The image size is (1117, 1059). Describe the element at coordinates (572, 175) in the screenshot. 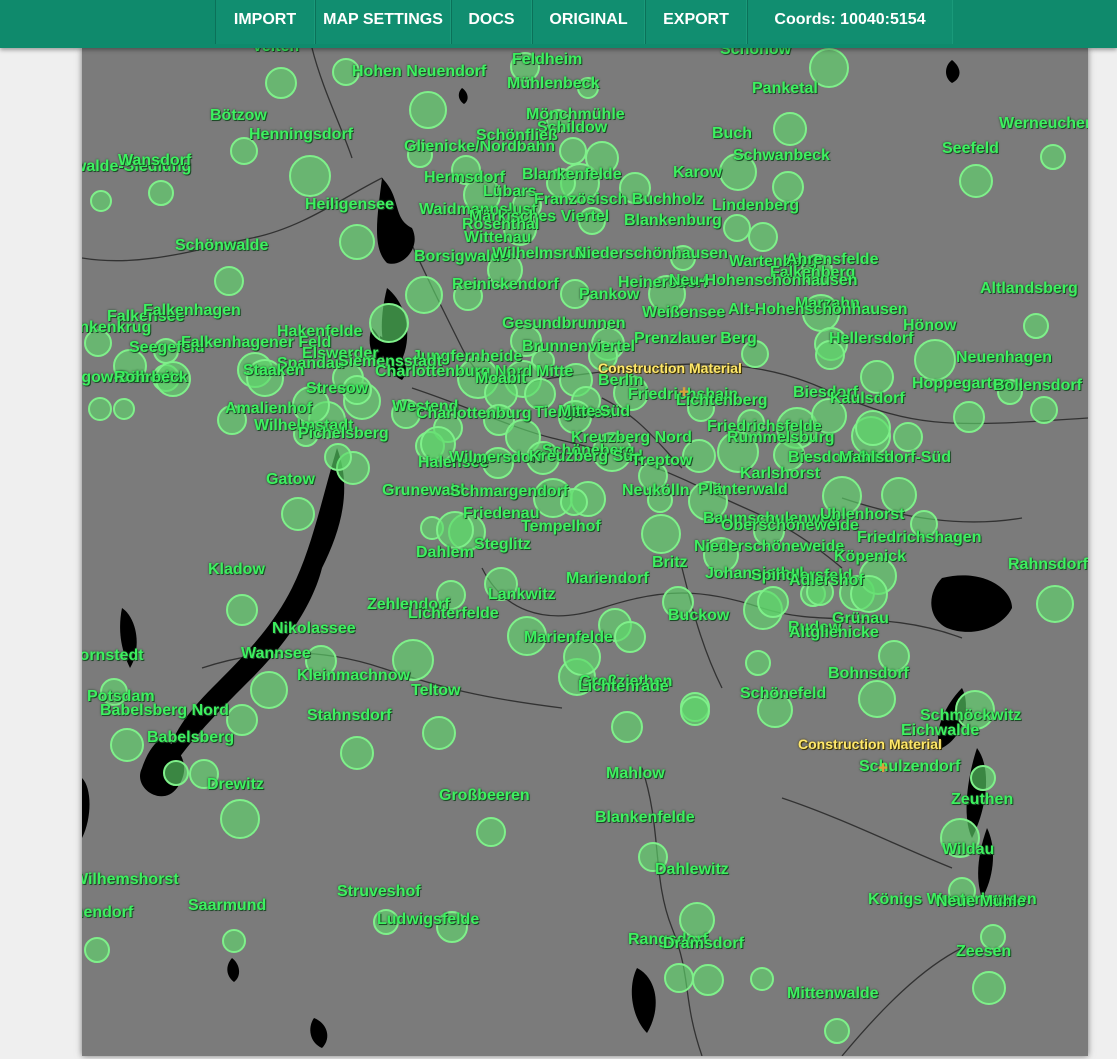

I see `town-label: Blankenfelde` at that location.